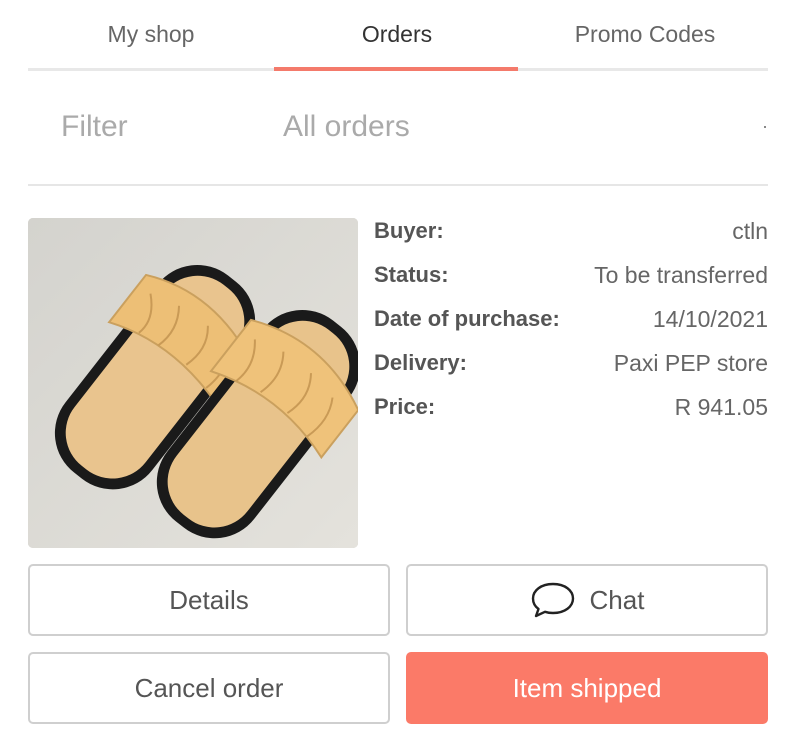 The image size is (798, 750). What do you see at coordinates (645, 34) in the screenshot?
I see `tab-promo-codes: Promo Codes` at bounding box center [645, 34].